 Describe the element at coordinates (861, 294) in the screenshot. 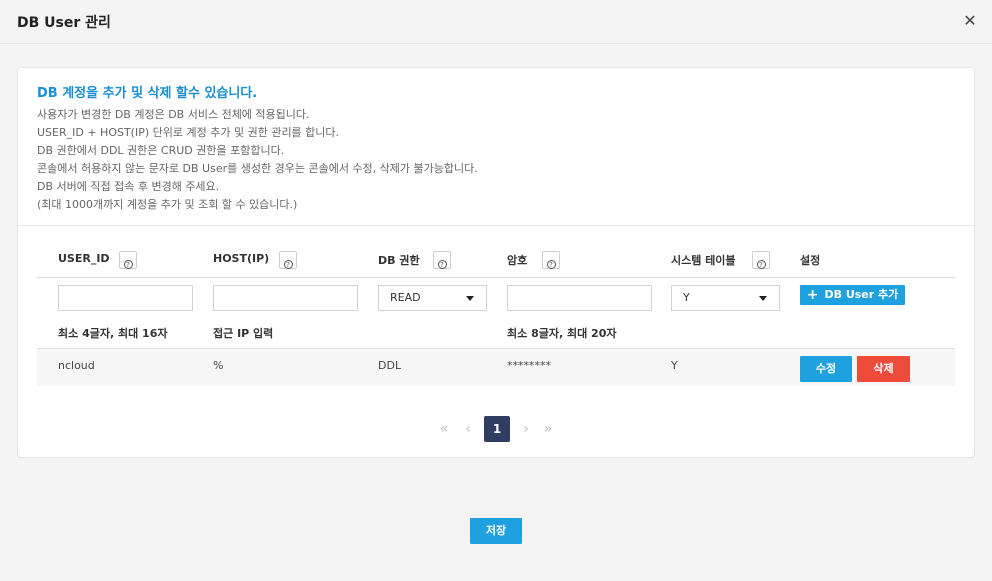

I see `add-db-user-label: DB User 추가` at that location.